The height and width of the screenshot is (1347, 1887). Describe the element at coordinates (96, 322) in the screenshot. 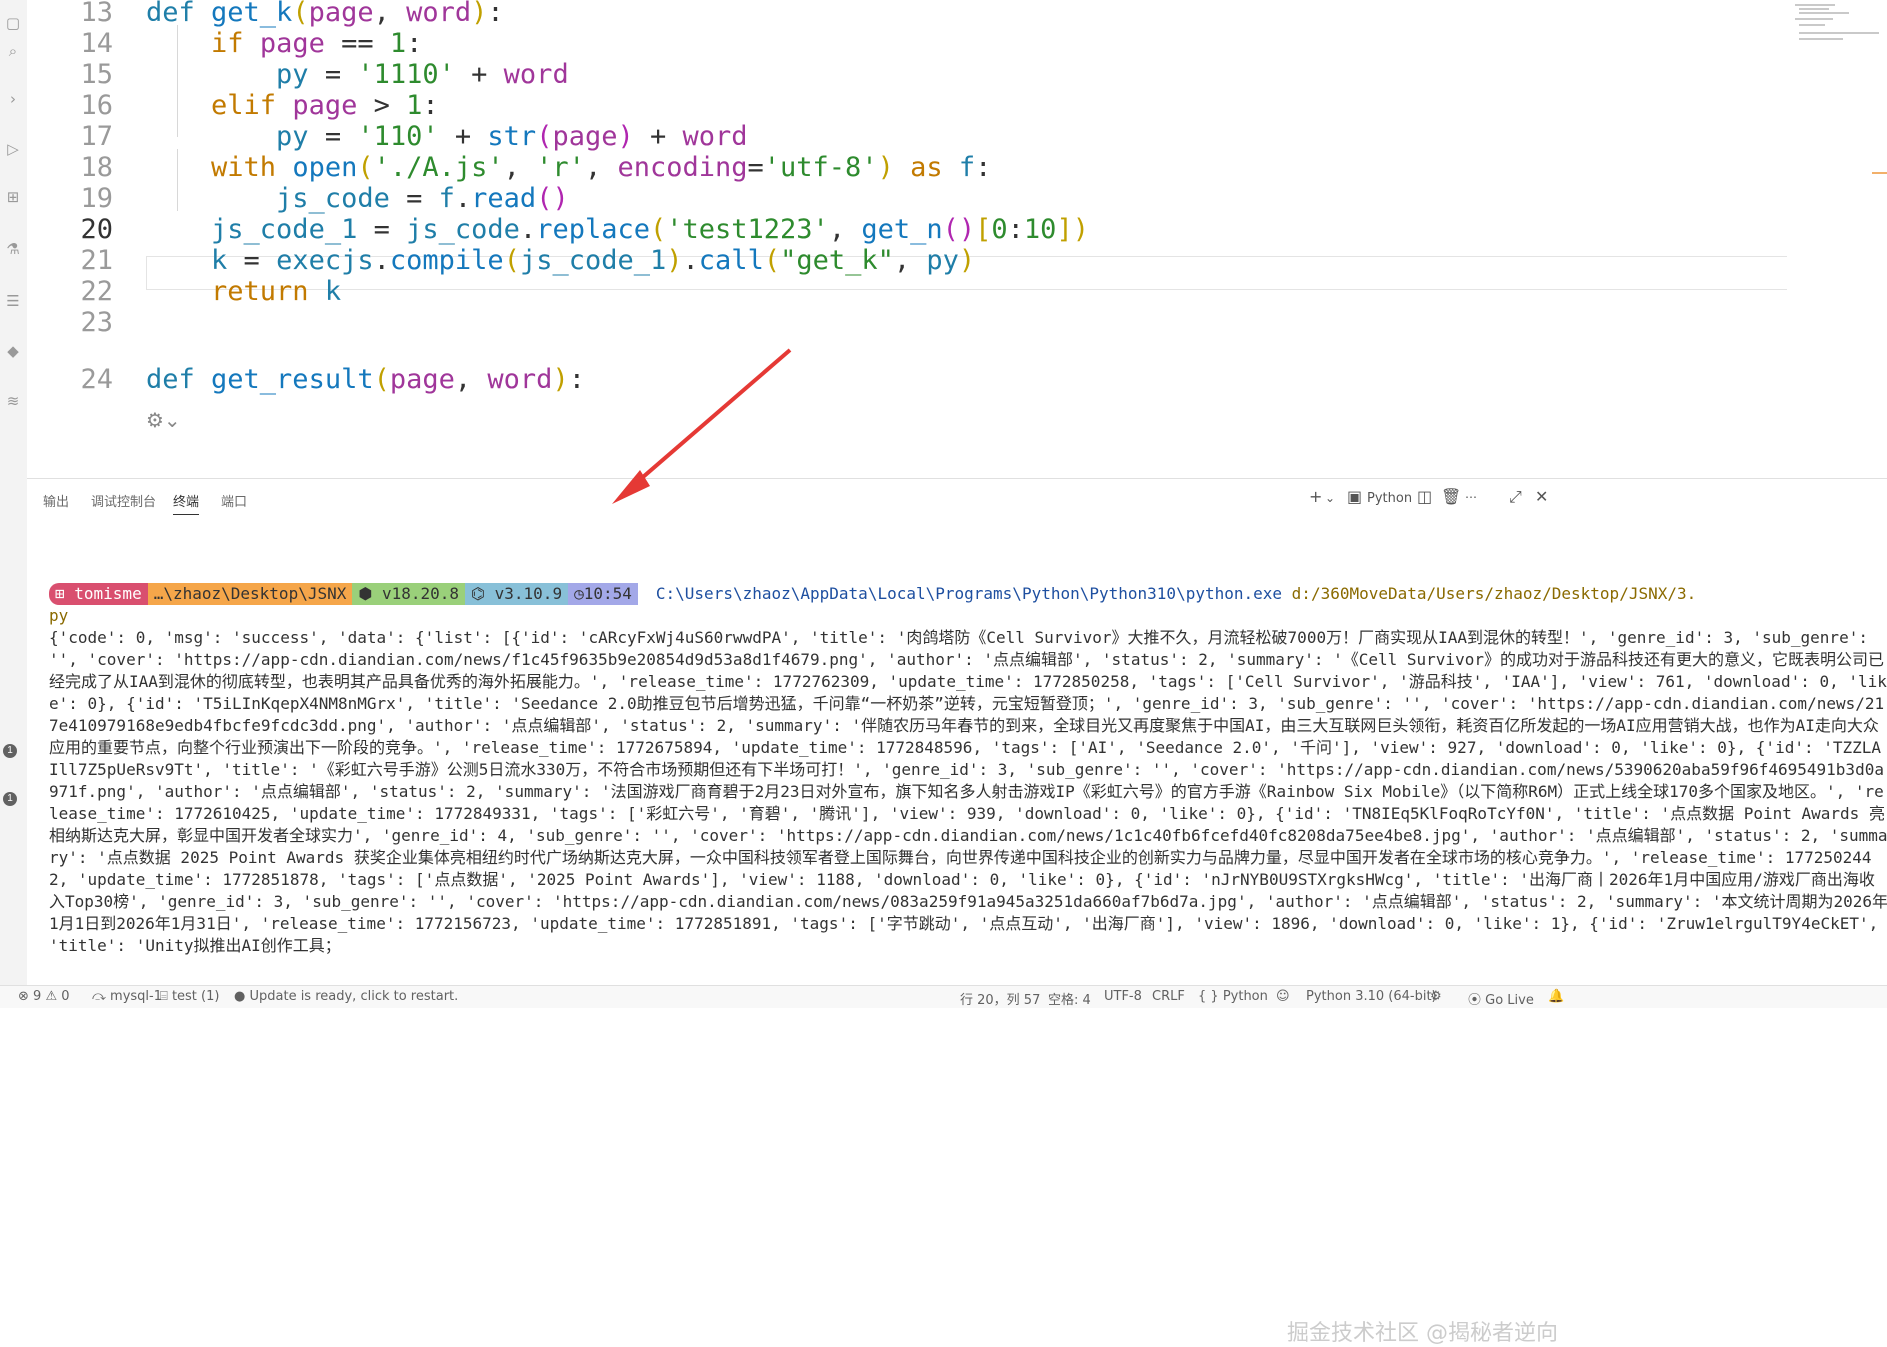

I see `line-number: 23` at that location.